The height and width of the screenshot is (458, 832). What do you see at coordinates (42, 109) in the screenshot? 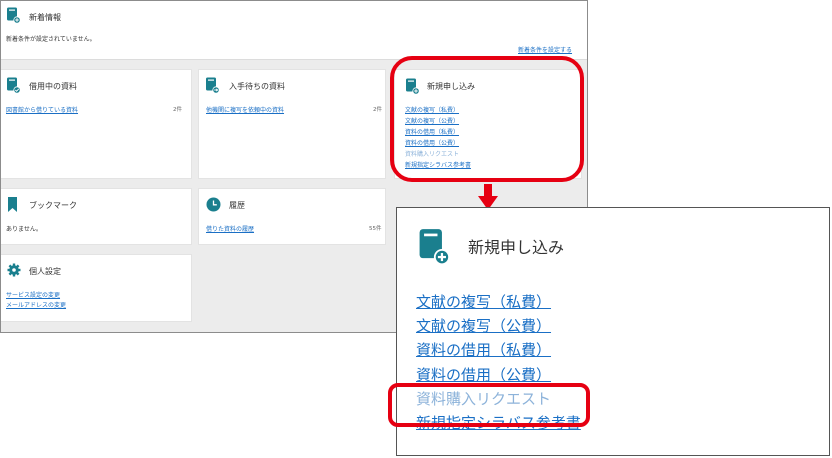
I see `borrowing-link: 図書館から借りている資料` at bounding box center [42, 109].